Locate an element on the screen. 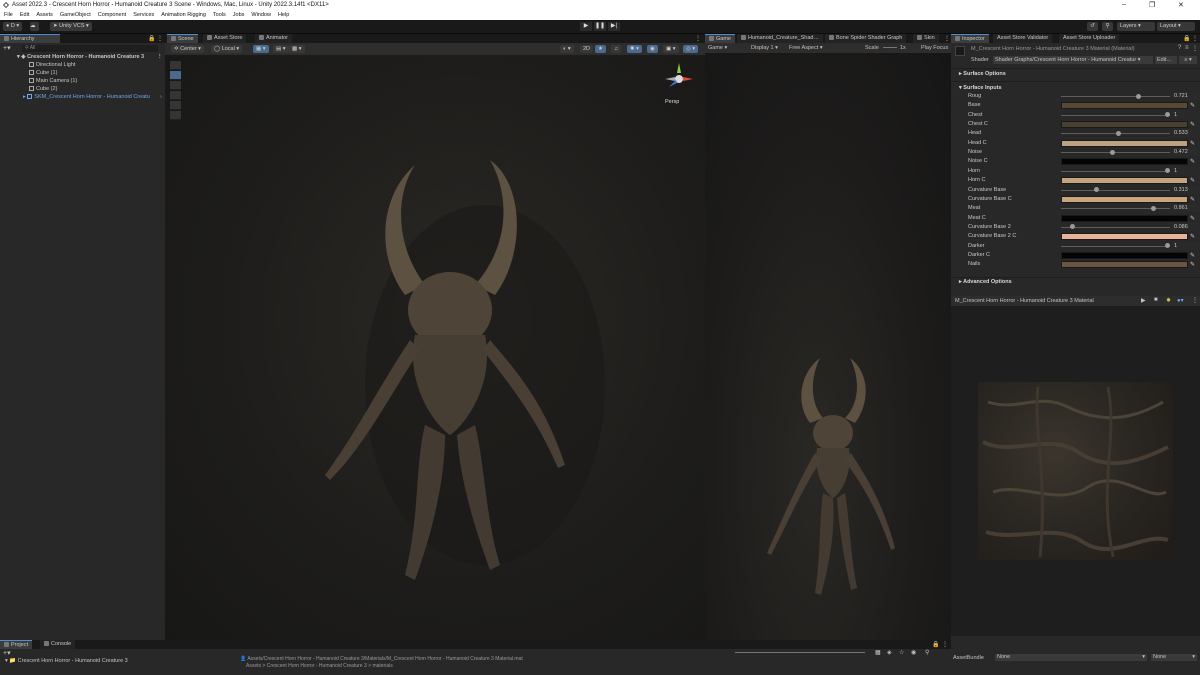 Image resolution: width=1200 pixels, height=675 pixels. shader-options-button: ≡ ▾ is located at coordinates (1188, 60).